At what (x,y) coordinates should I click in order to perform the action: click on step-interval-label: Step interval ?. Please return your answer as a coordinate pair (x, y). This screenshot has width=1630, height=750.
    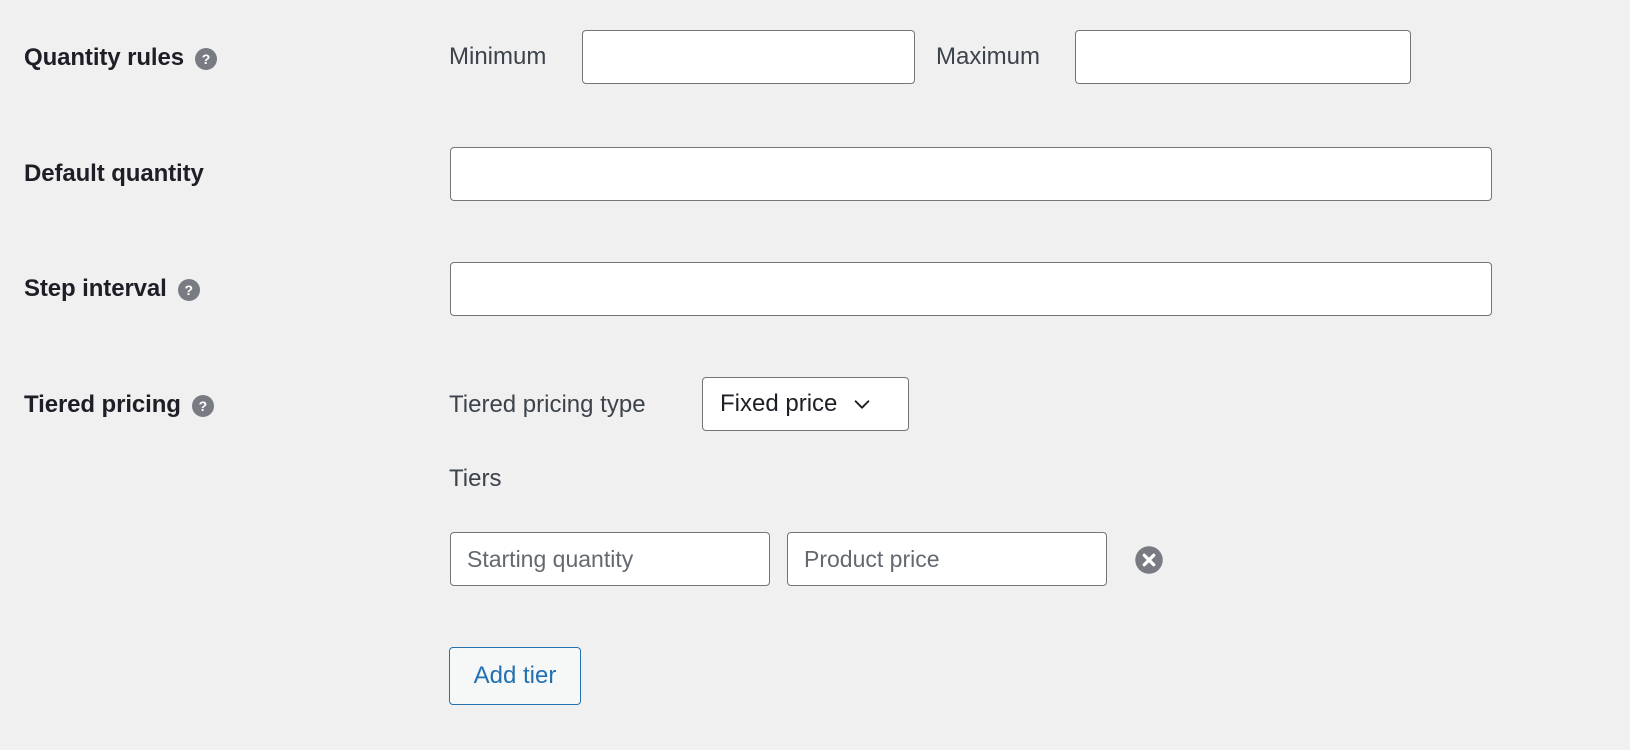
    Looking at the image, I should click on (112, 289).